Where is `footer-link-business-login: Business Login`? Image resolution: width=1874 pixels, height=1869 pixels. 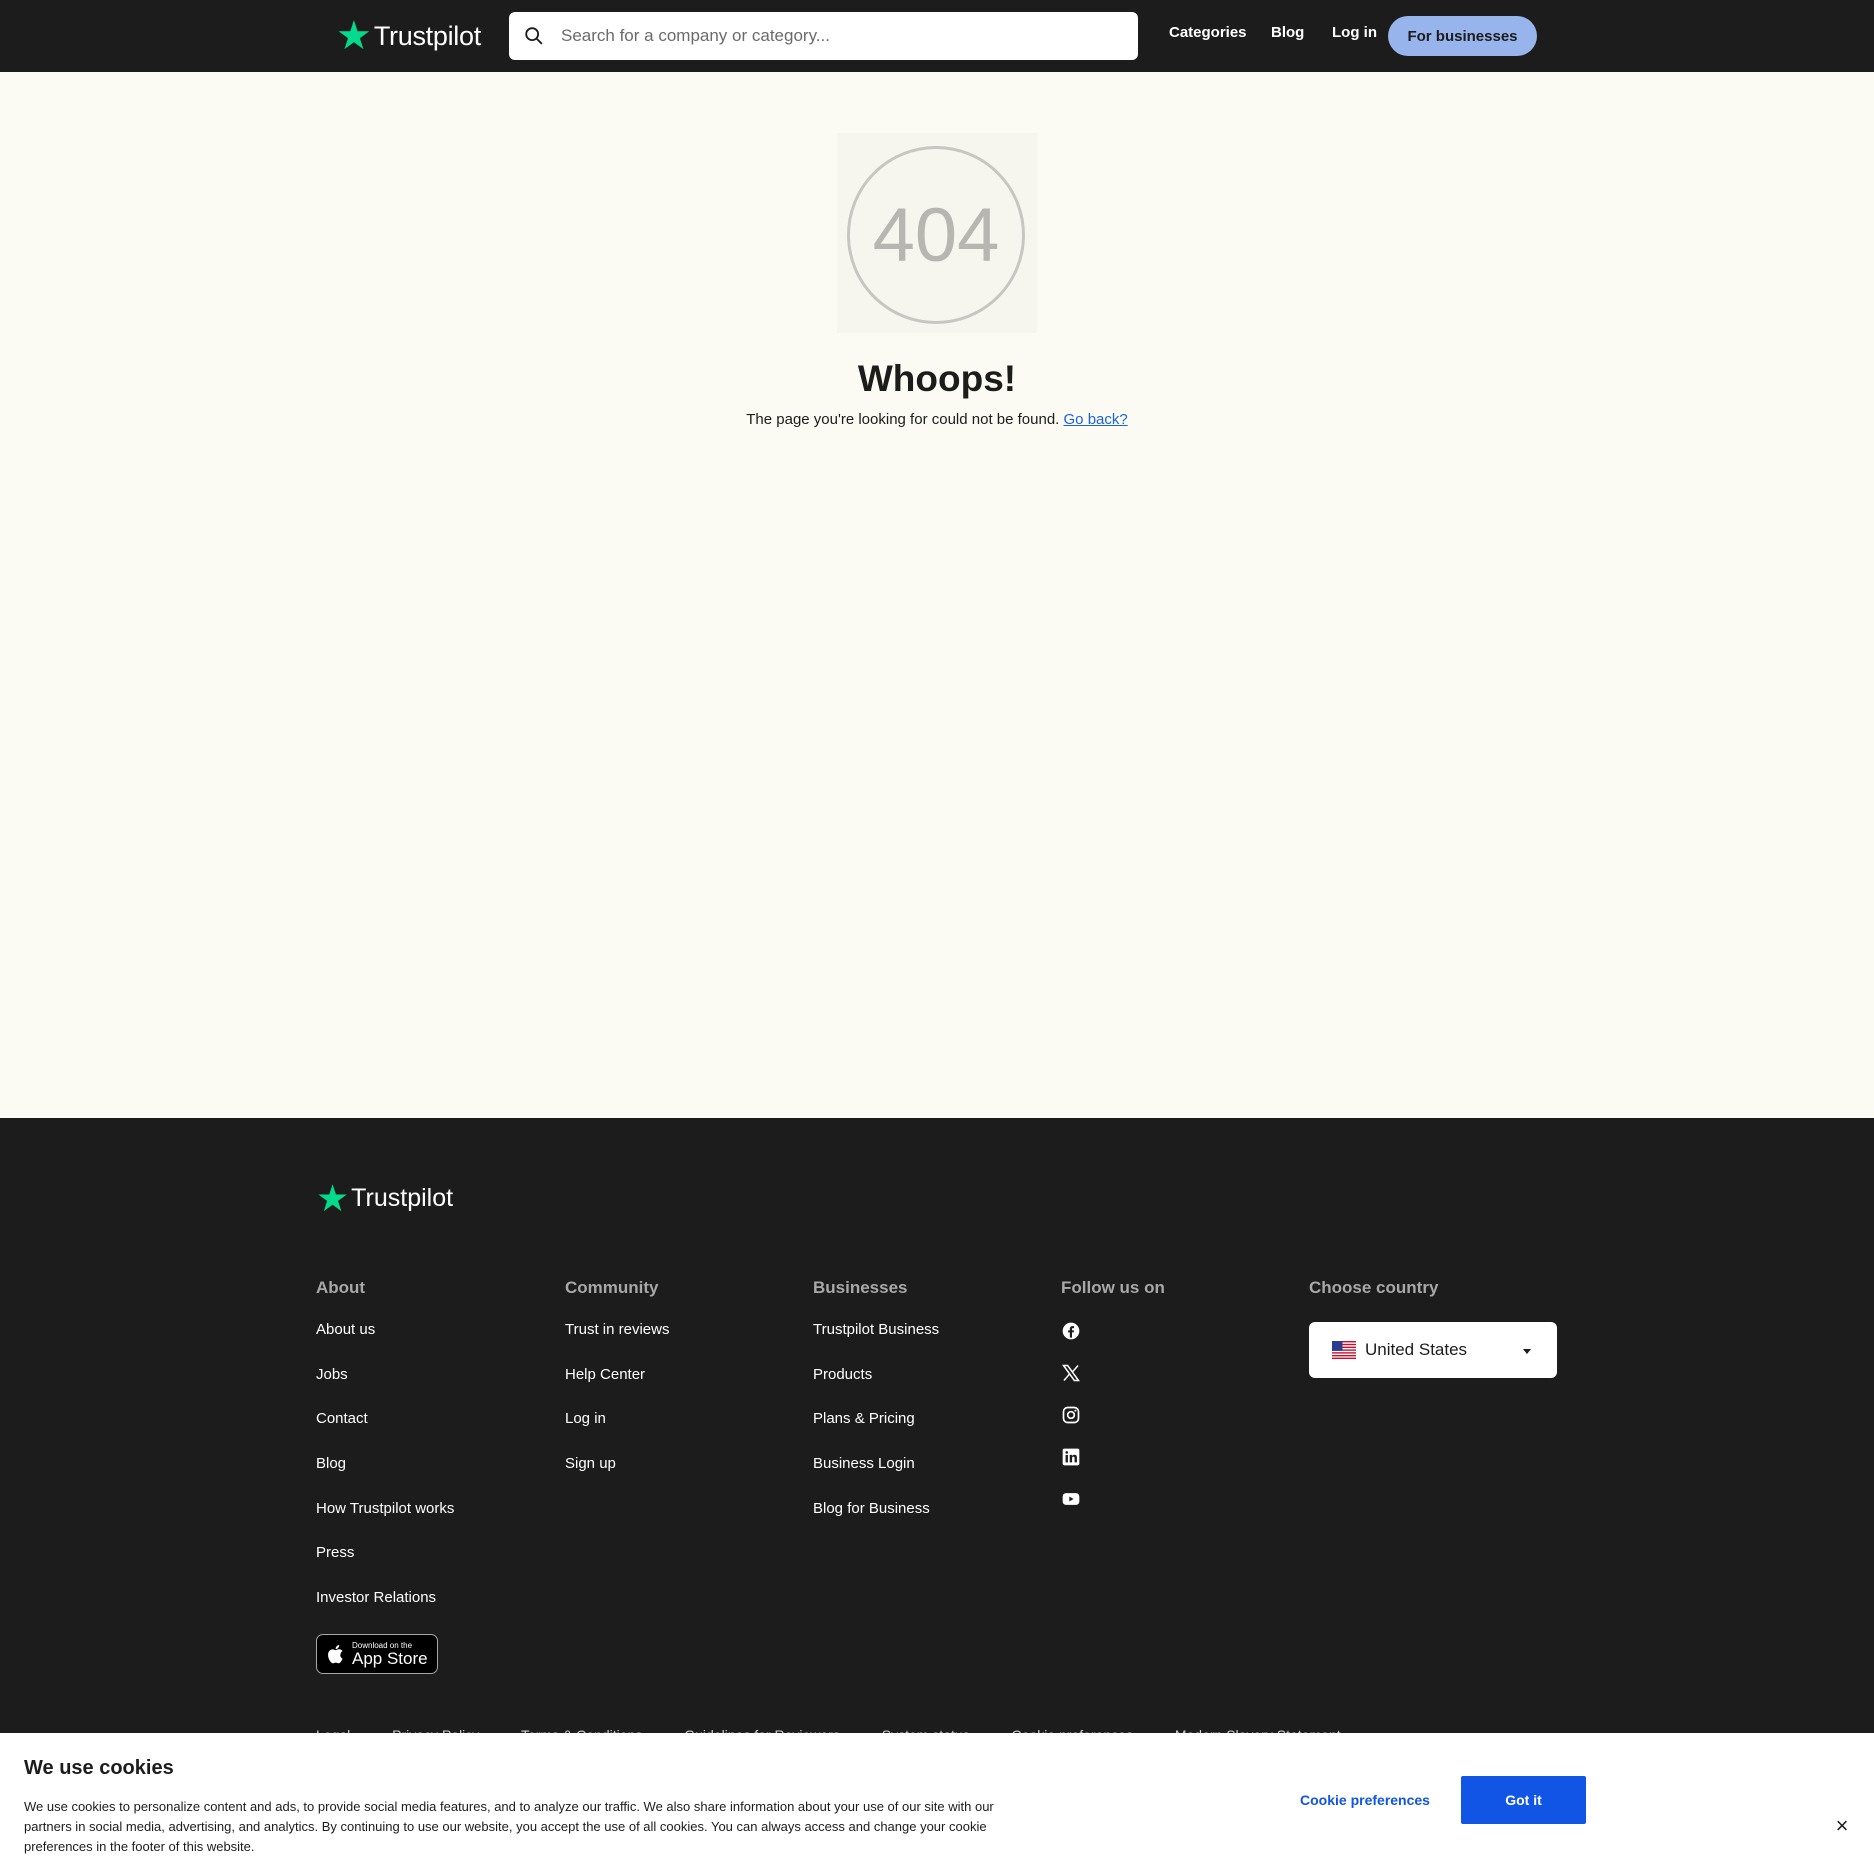 footer-link-business-login: Business Login is located at coordinates (876, 1477).